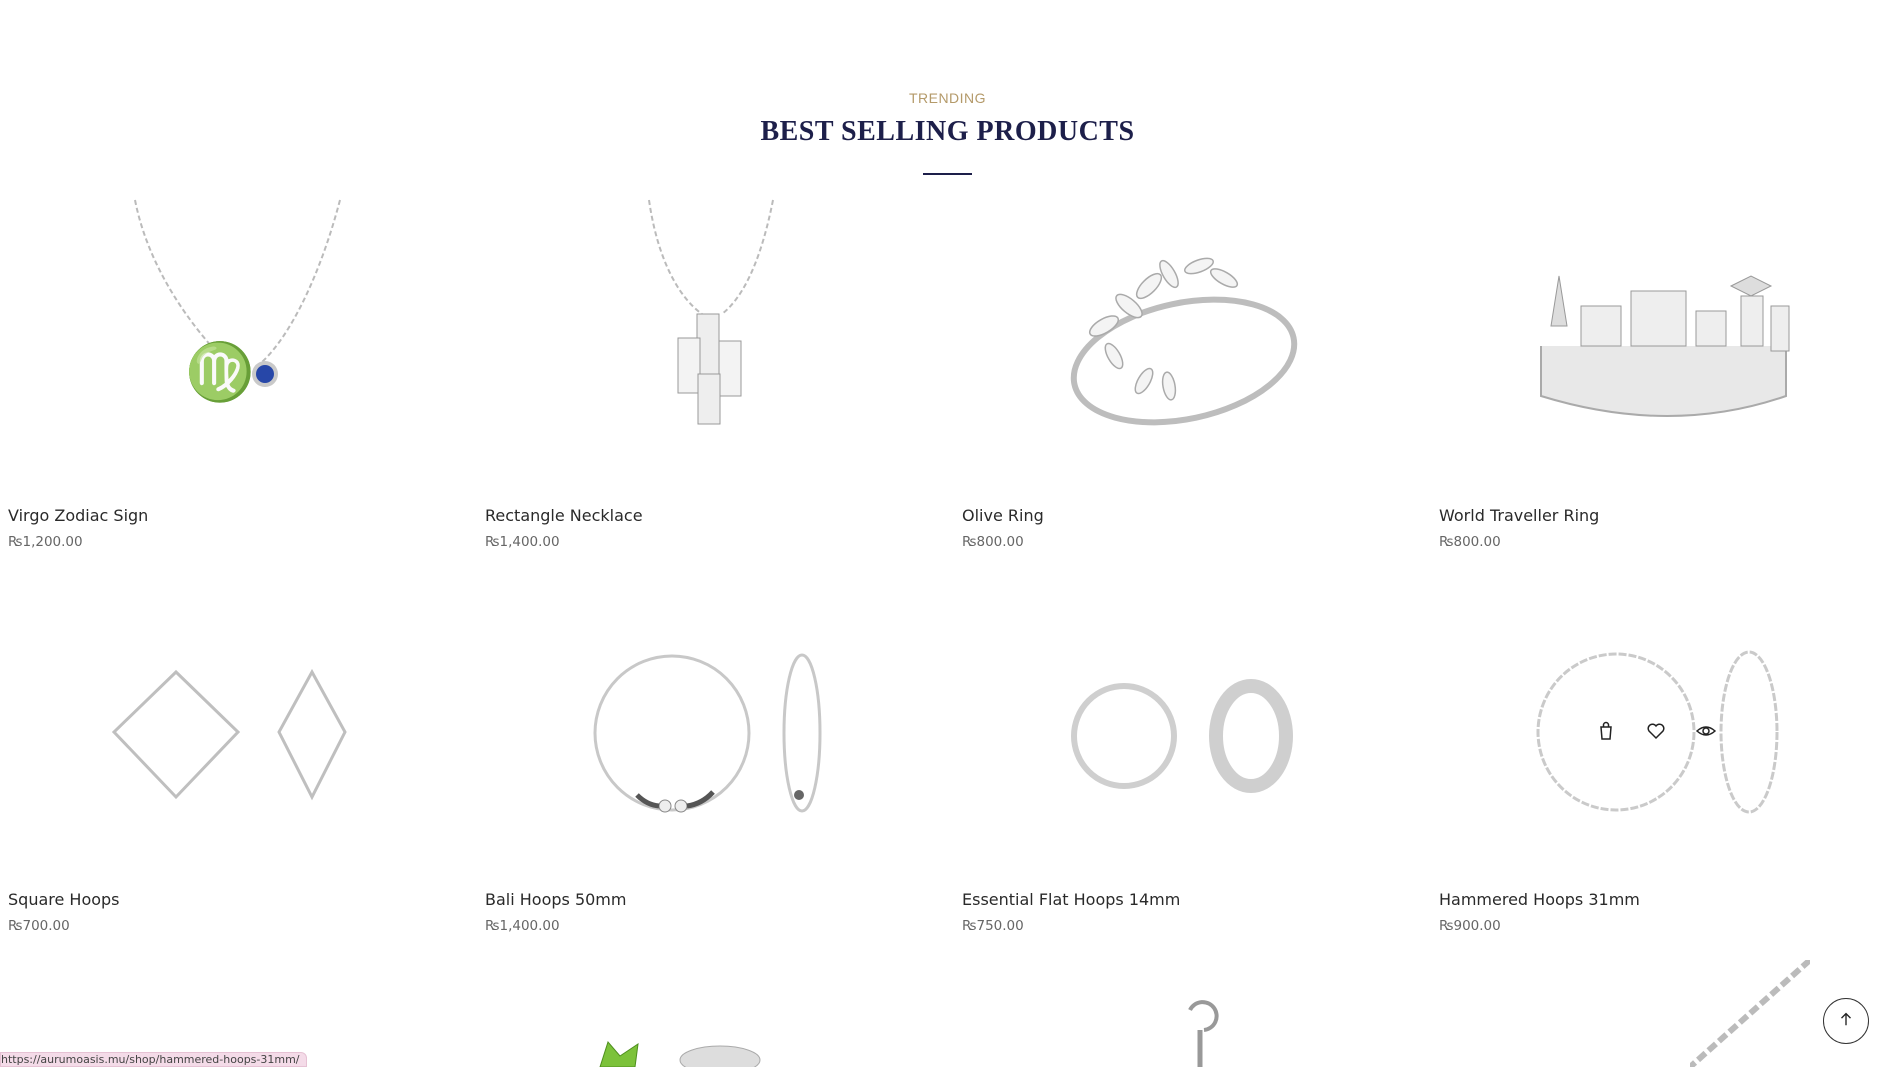 This screenshot has height=1067, width=1895. I want to click on product-card: Bali Hoops 50mm ₨1,400.00, so click(712, 765).